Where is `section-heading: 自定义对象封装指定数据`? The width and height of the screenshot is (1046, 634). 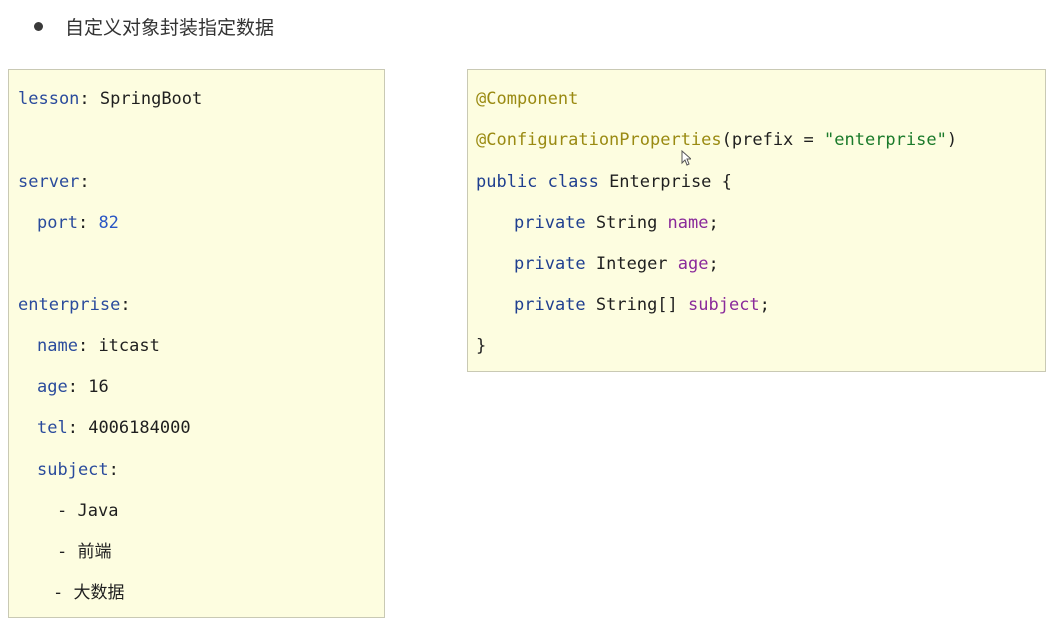 section-heading: 自定义对象封装指定数据 is located at coordinates (154, 26).